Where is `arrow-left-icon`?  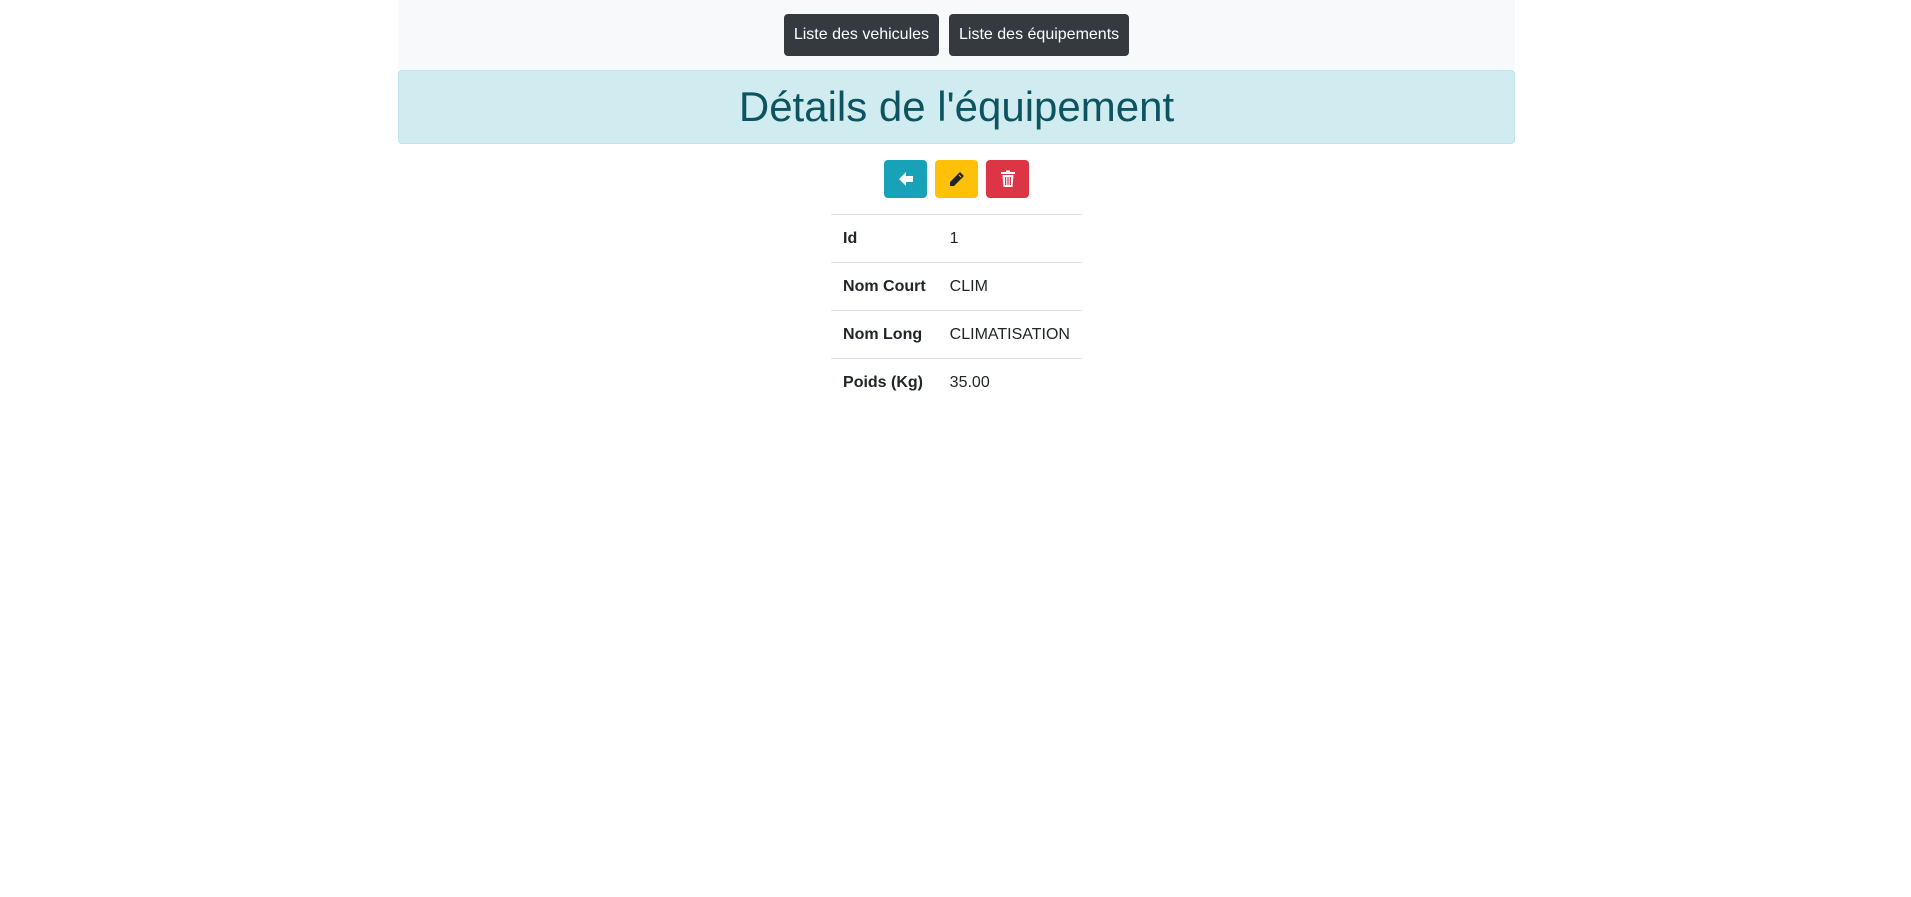 arrow-left-icon is located at coordinates (905, 179).